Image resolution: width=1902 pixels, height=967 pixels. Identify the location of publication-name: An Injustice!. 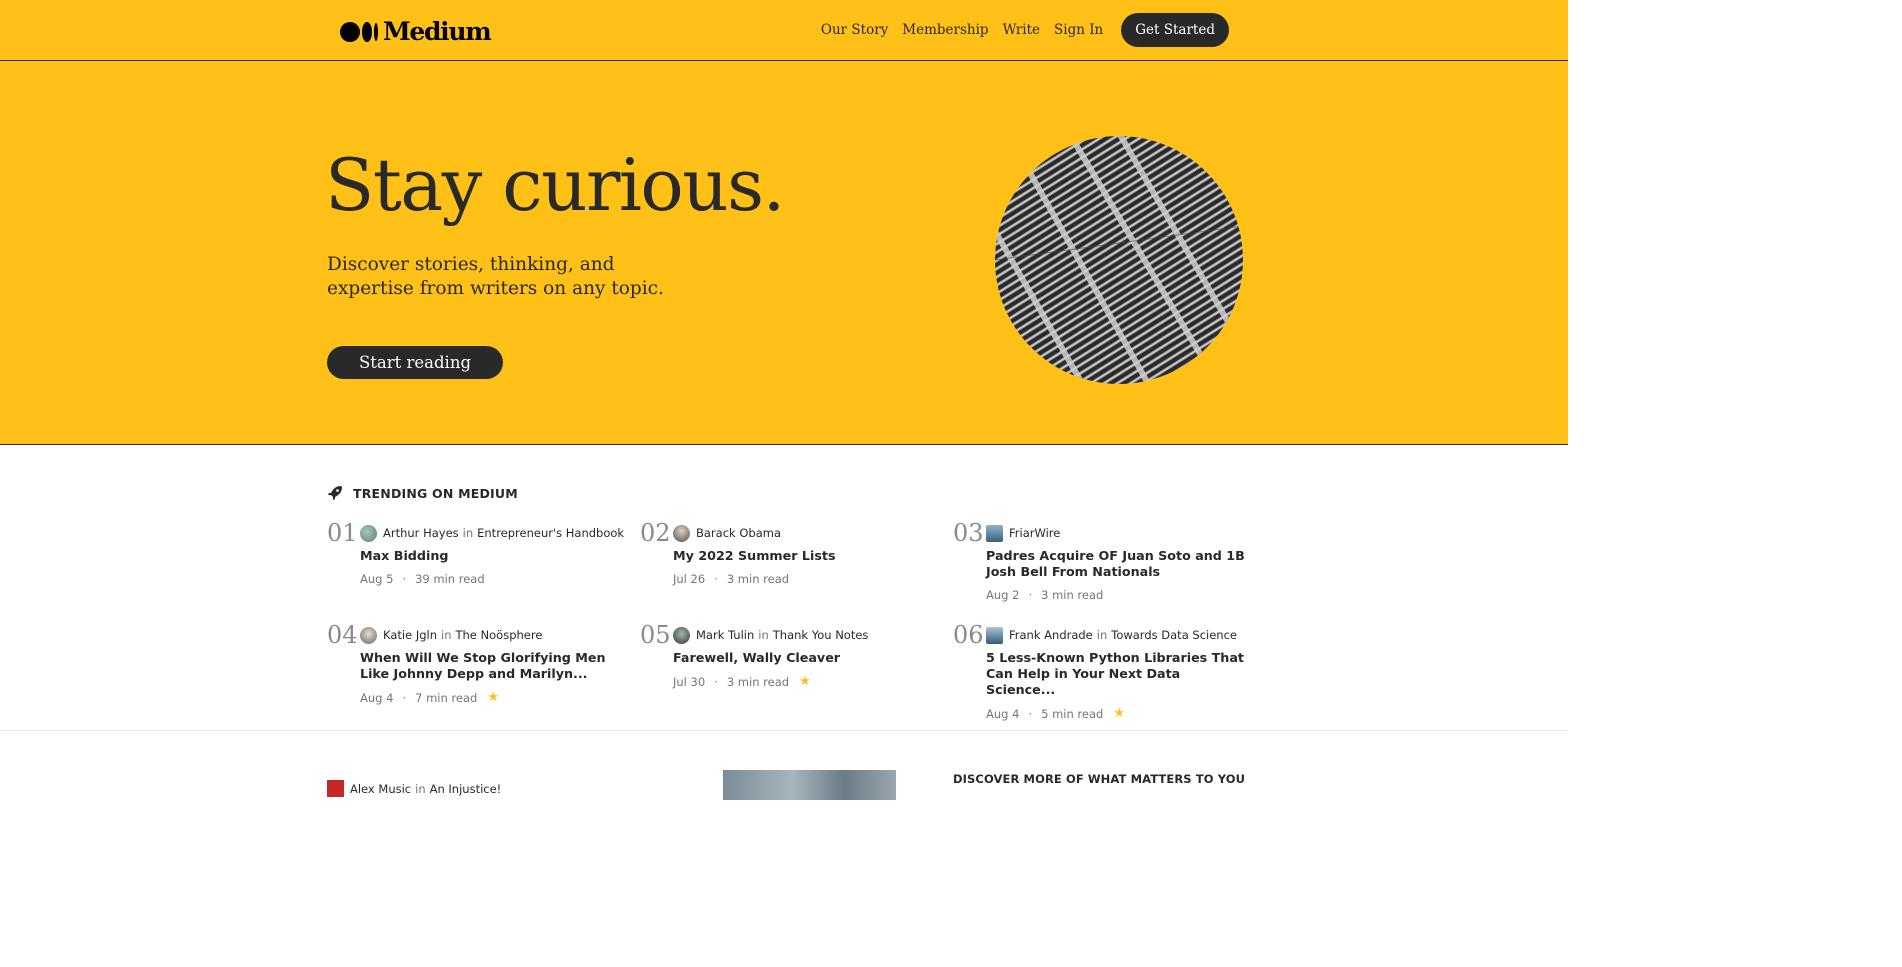
(466, 789).